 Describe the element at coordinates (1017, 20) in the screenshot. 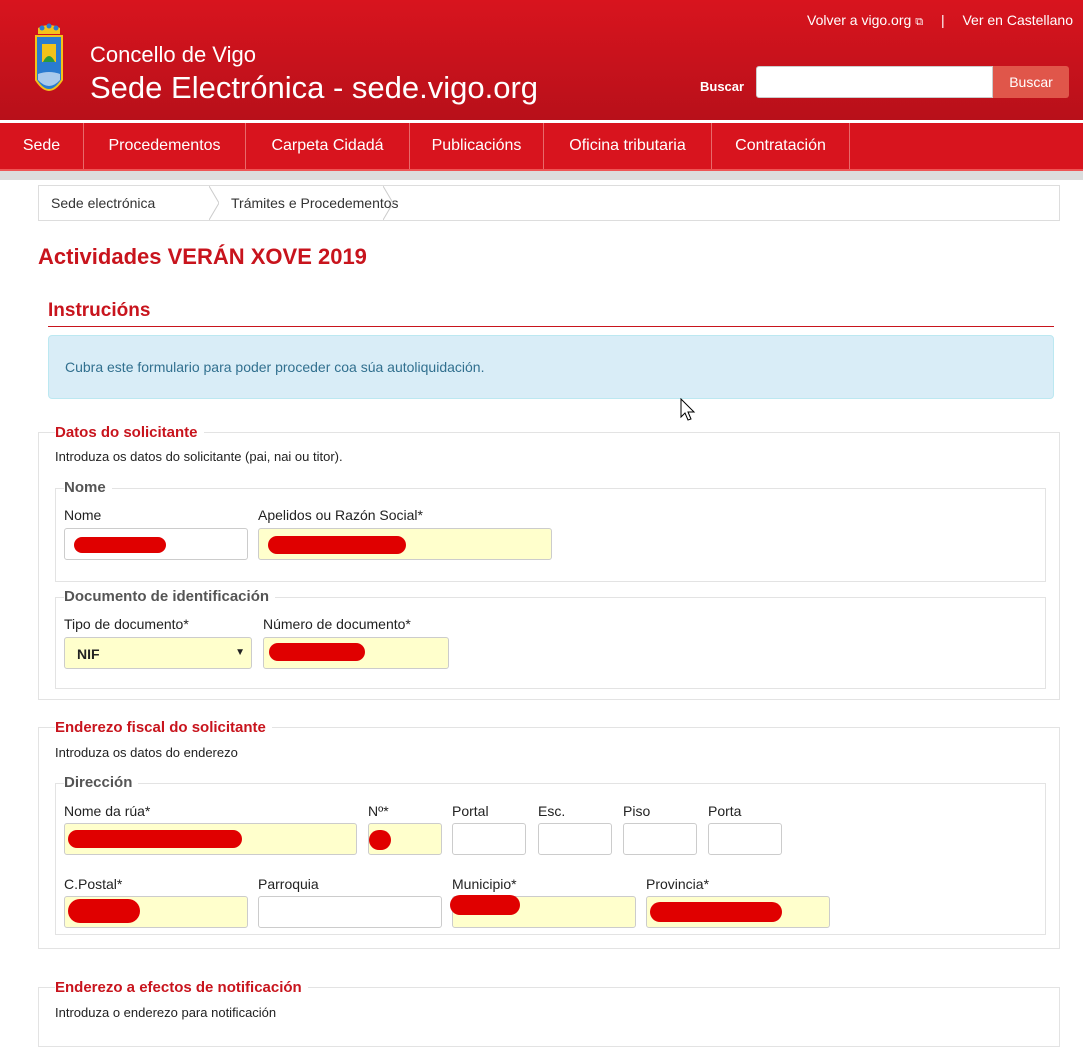

I see `castellano-link: Ver en Castellano` at that location.